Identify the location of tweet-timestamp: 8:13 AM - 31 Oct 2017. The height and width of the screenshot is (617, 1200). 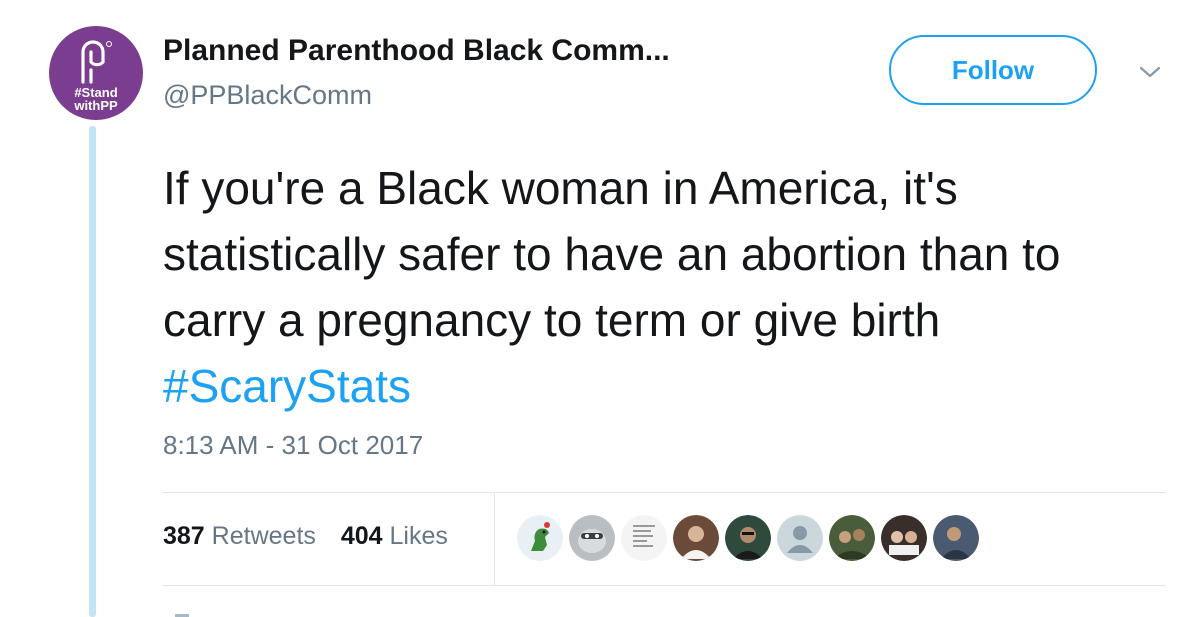
(293, 445).